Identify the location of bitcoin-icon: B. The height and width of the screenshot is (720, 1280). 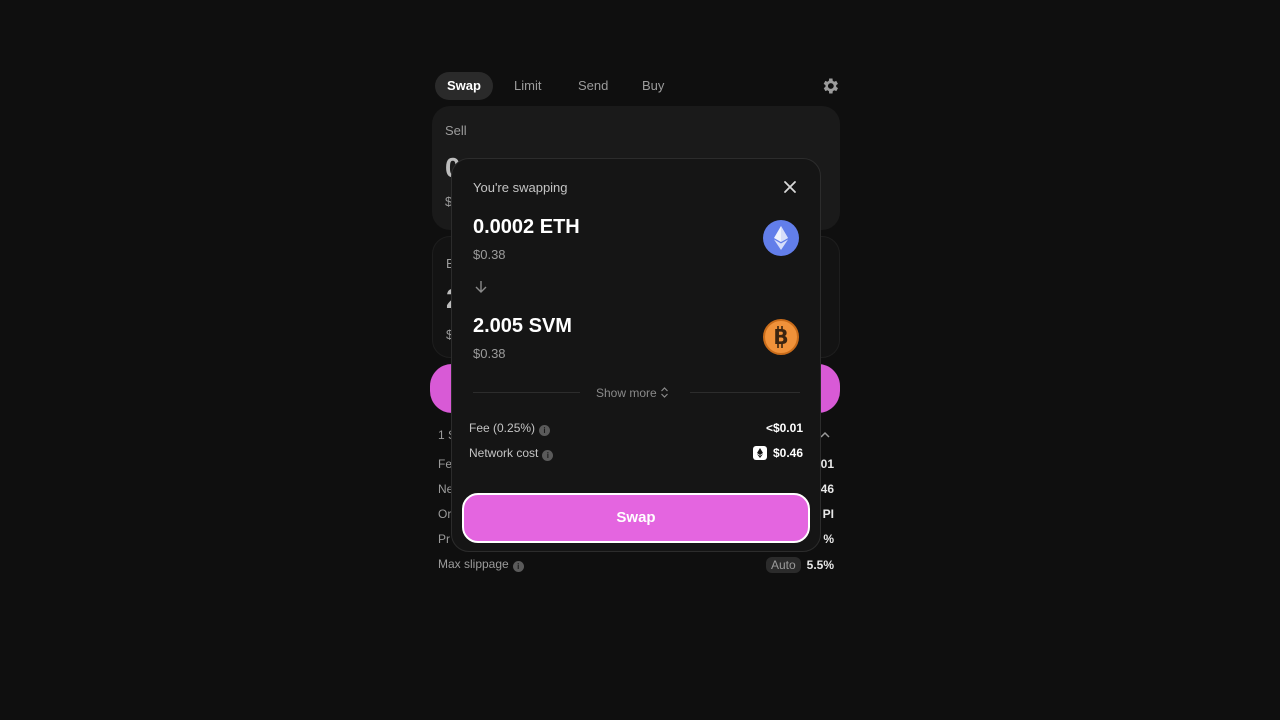
(781, 337).